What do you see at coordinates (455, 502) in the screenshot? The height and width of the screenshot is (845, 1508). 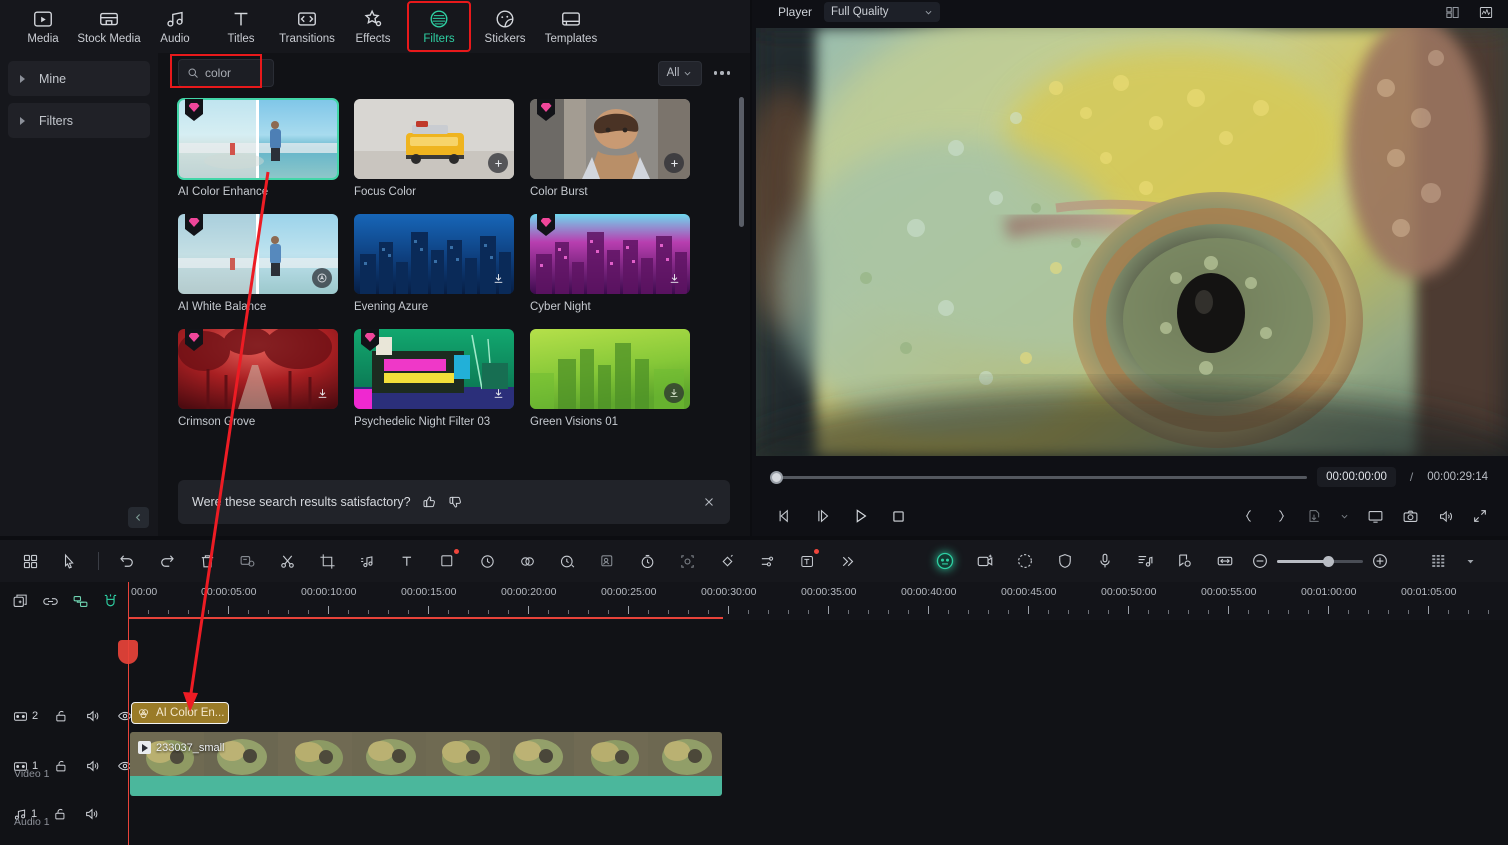 I see `thumbs-down-icon` at bounding box center [455, 502].